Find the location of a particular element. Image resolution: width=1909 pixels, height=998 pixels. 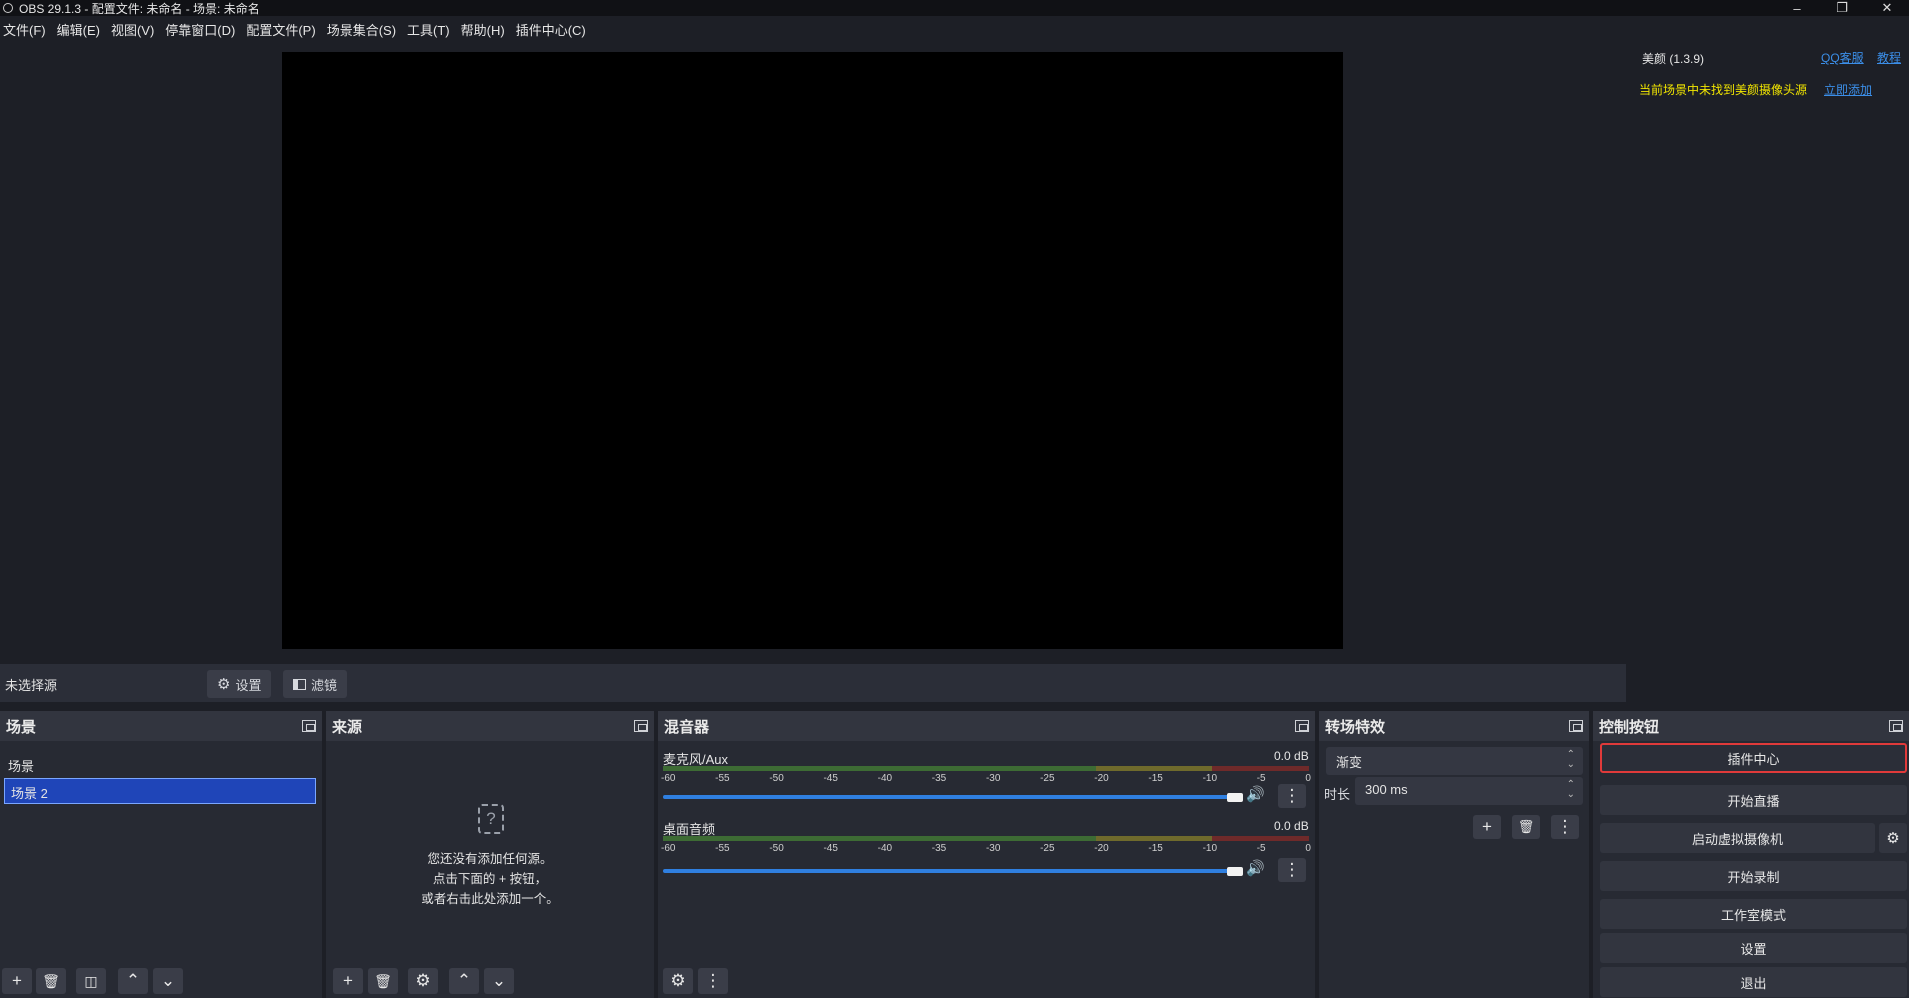

transition-menu-button: ⋮ is located at coordinates (1565, 827).